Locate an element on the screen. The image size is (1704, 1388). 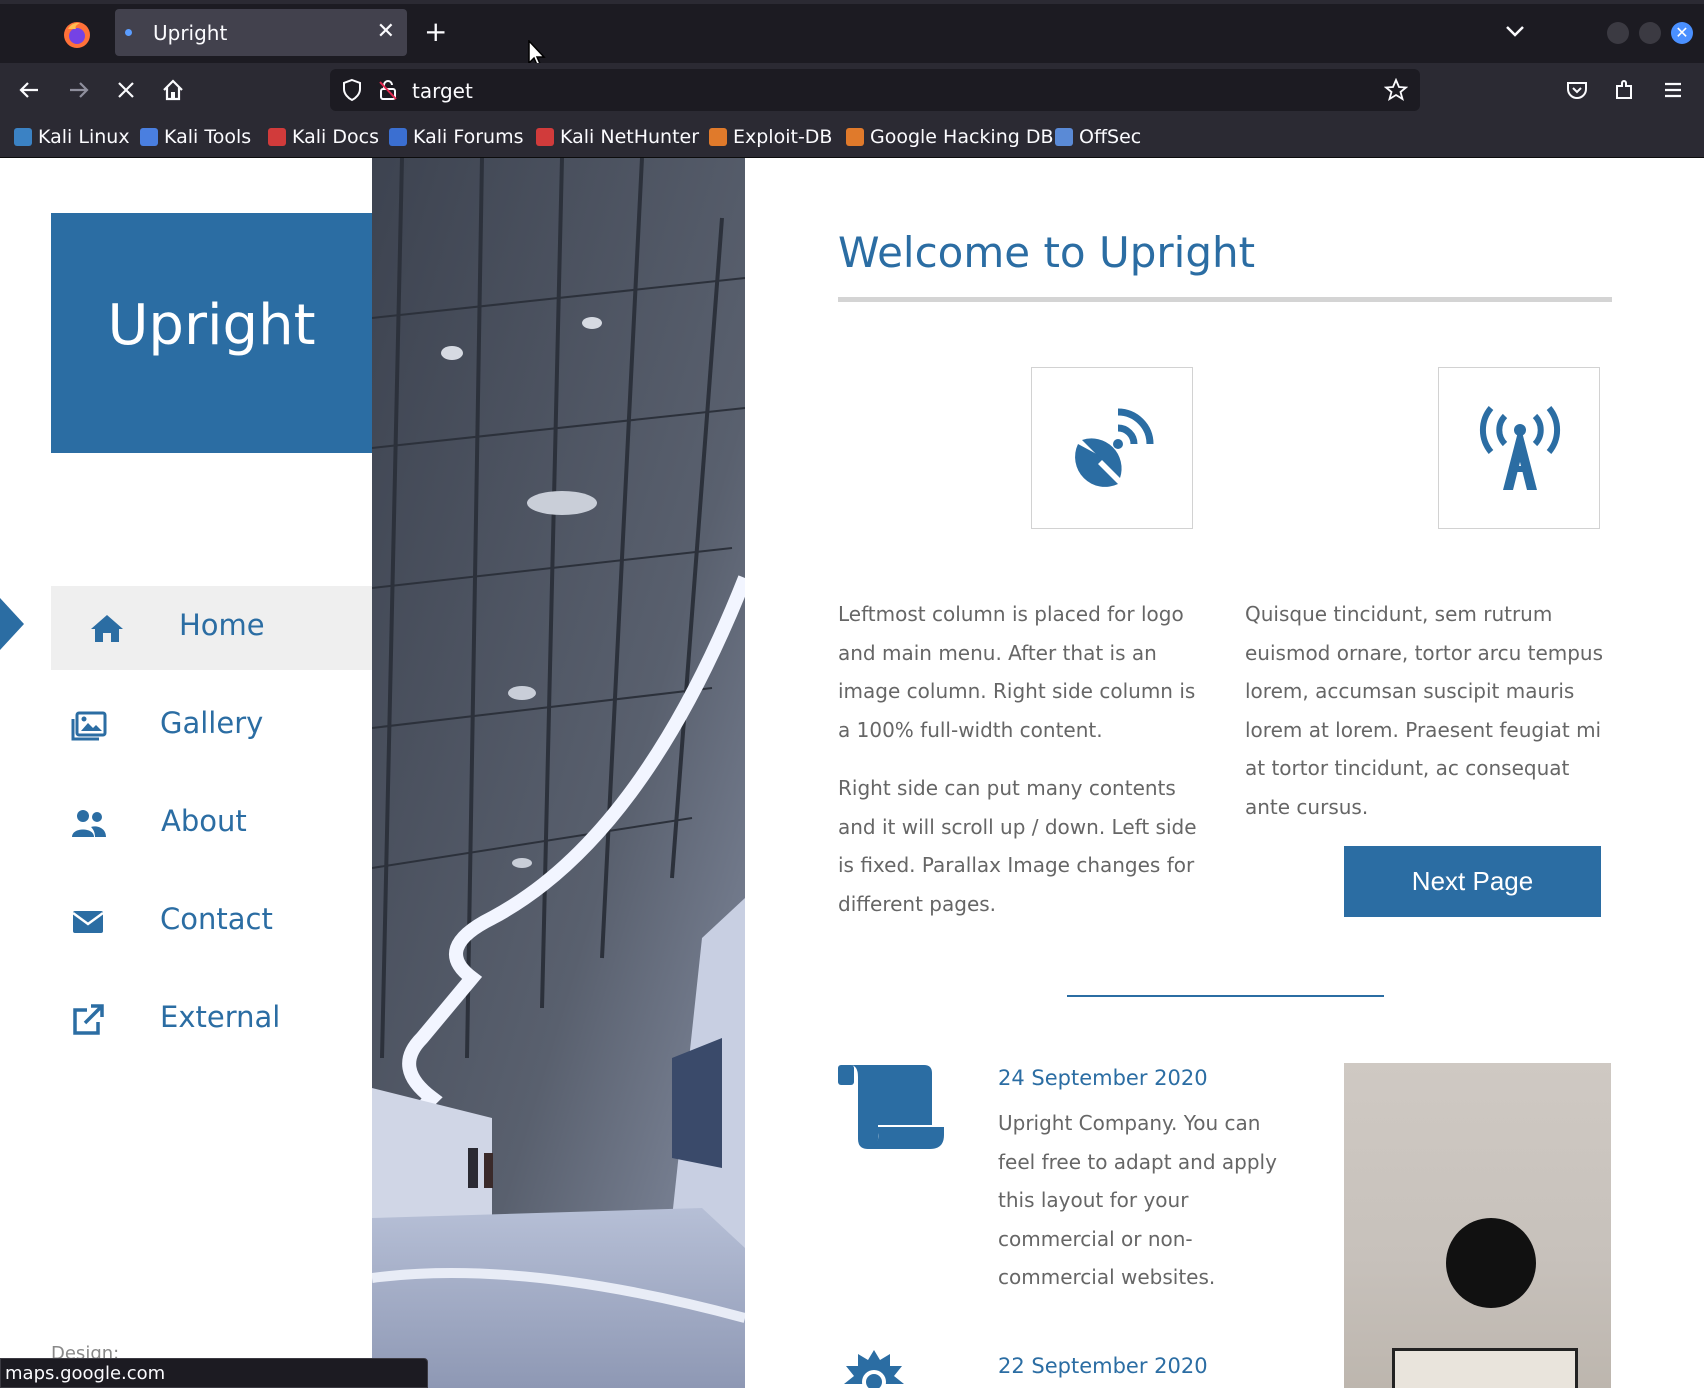
tracking-protection-shield-icon is located at coordinates (352, 90).